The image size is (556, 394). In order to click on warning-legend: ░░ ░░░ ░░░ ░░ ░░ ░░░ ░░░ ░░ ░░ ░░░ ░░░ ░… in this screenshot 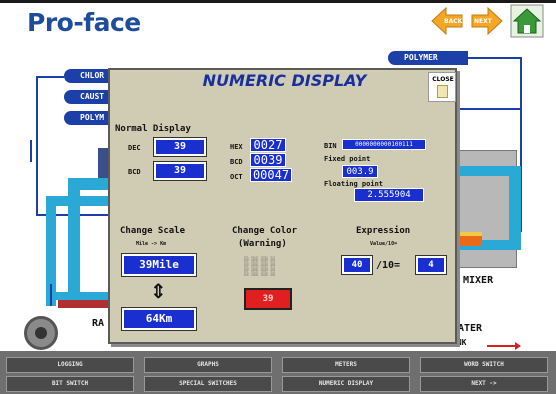, I will do `click(260, 266)`.